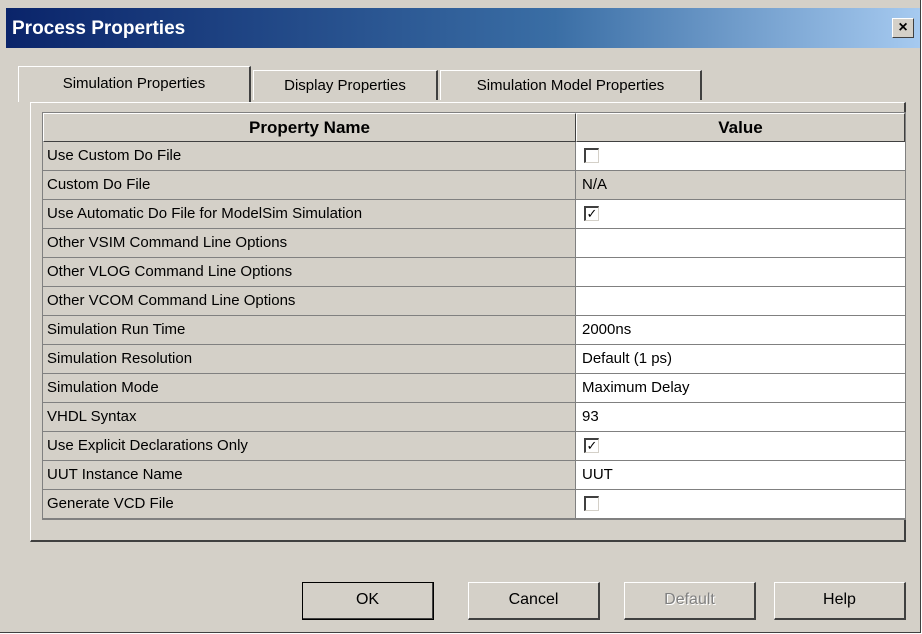 The image size is (922, 634). I want to click on window-title: Process Properties, so click(99, 28).